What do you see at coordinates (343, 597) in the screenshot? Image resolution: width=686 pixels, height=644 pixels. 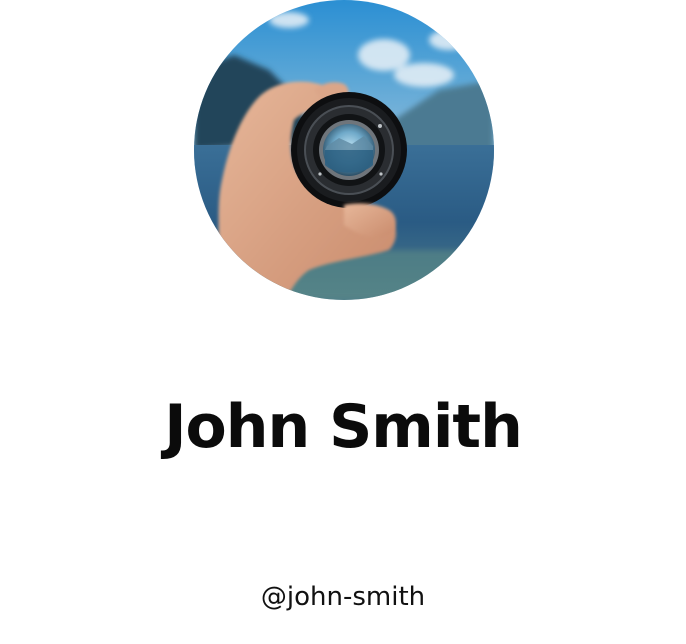 I see `profile-handle: @john-smith` at bounding box center [343, 597].